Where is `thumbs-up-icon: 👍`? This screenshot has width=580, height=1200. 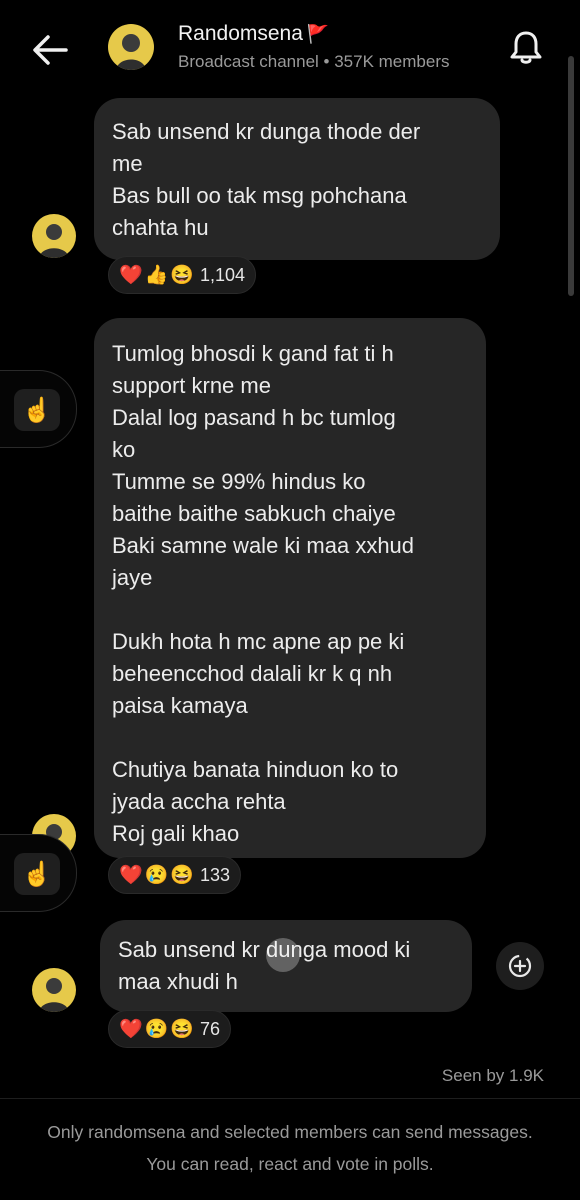 thumbs-up-icon: 👍 is located at coordinates (156, 275).